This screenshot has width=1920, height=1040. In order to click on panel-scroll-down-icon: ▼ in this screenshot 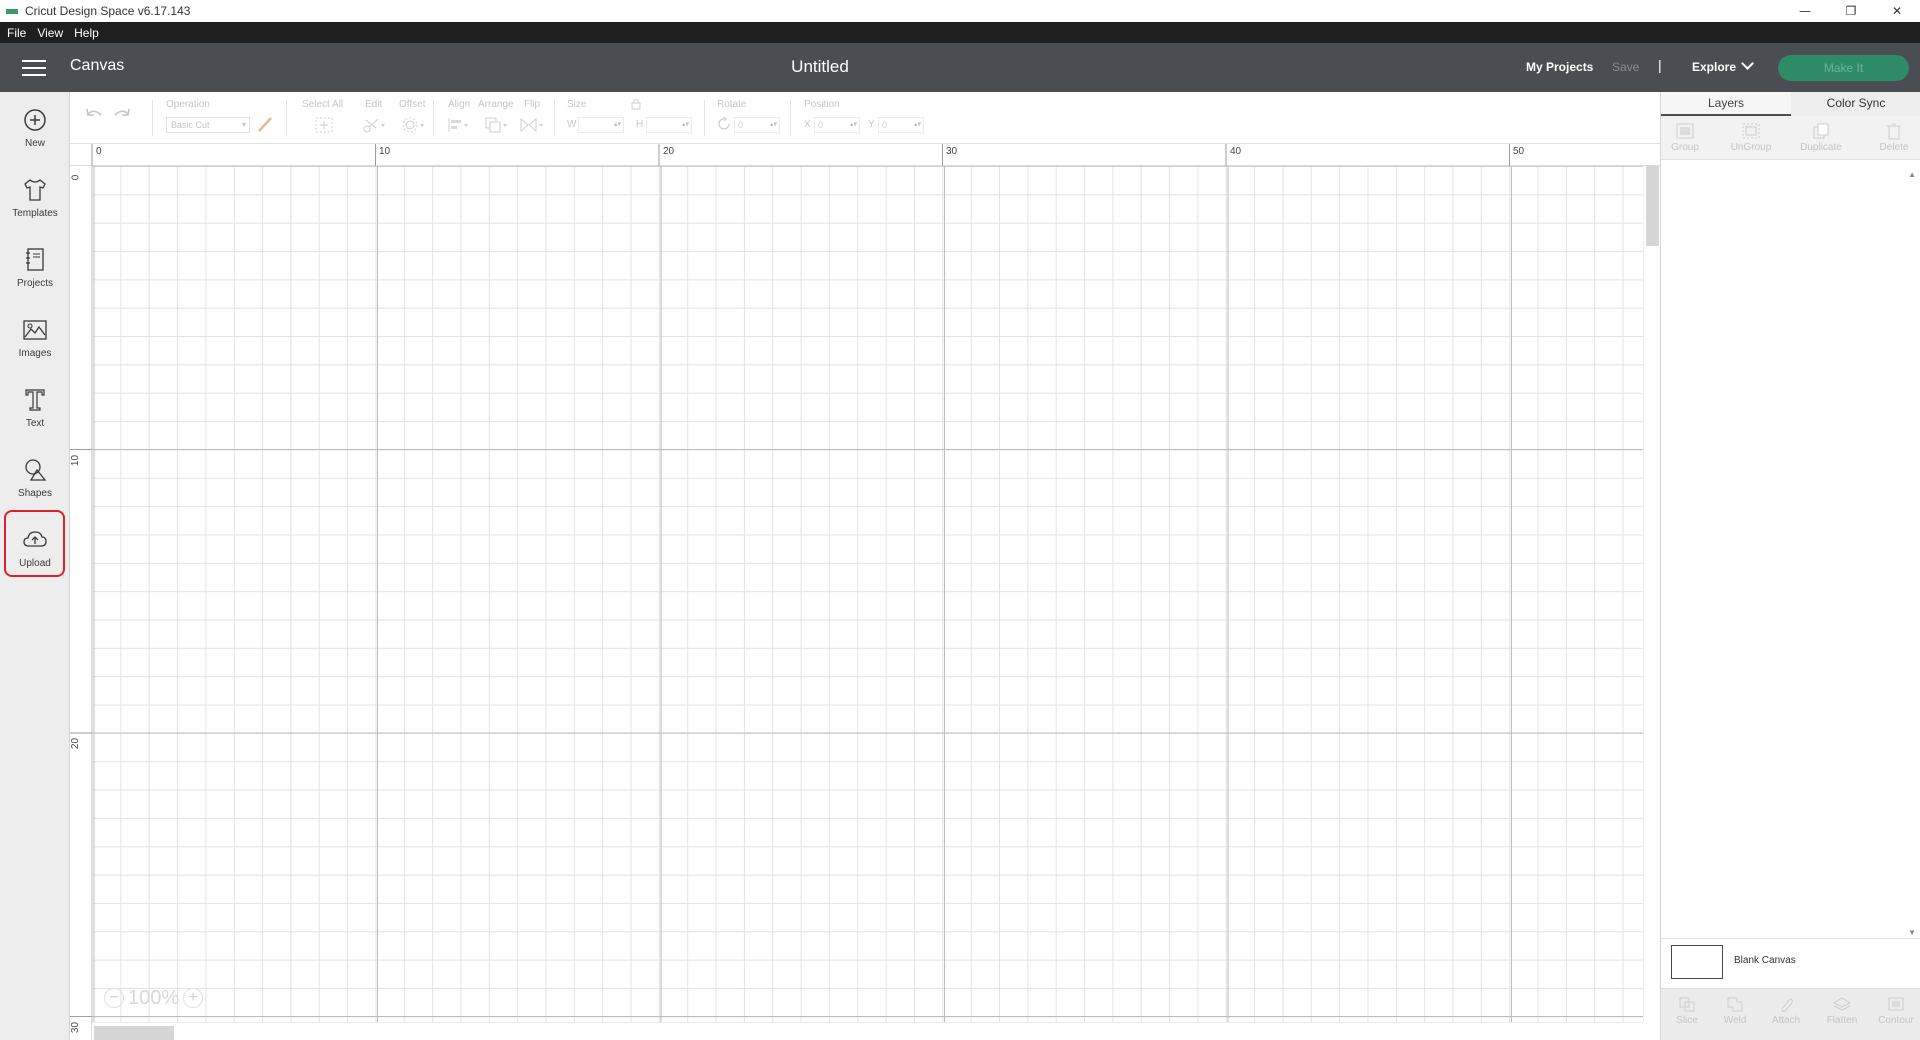, I will do `click(1912, 932)`.